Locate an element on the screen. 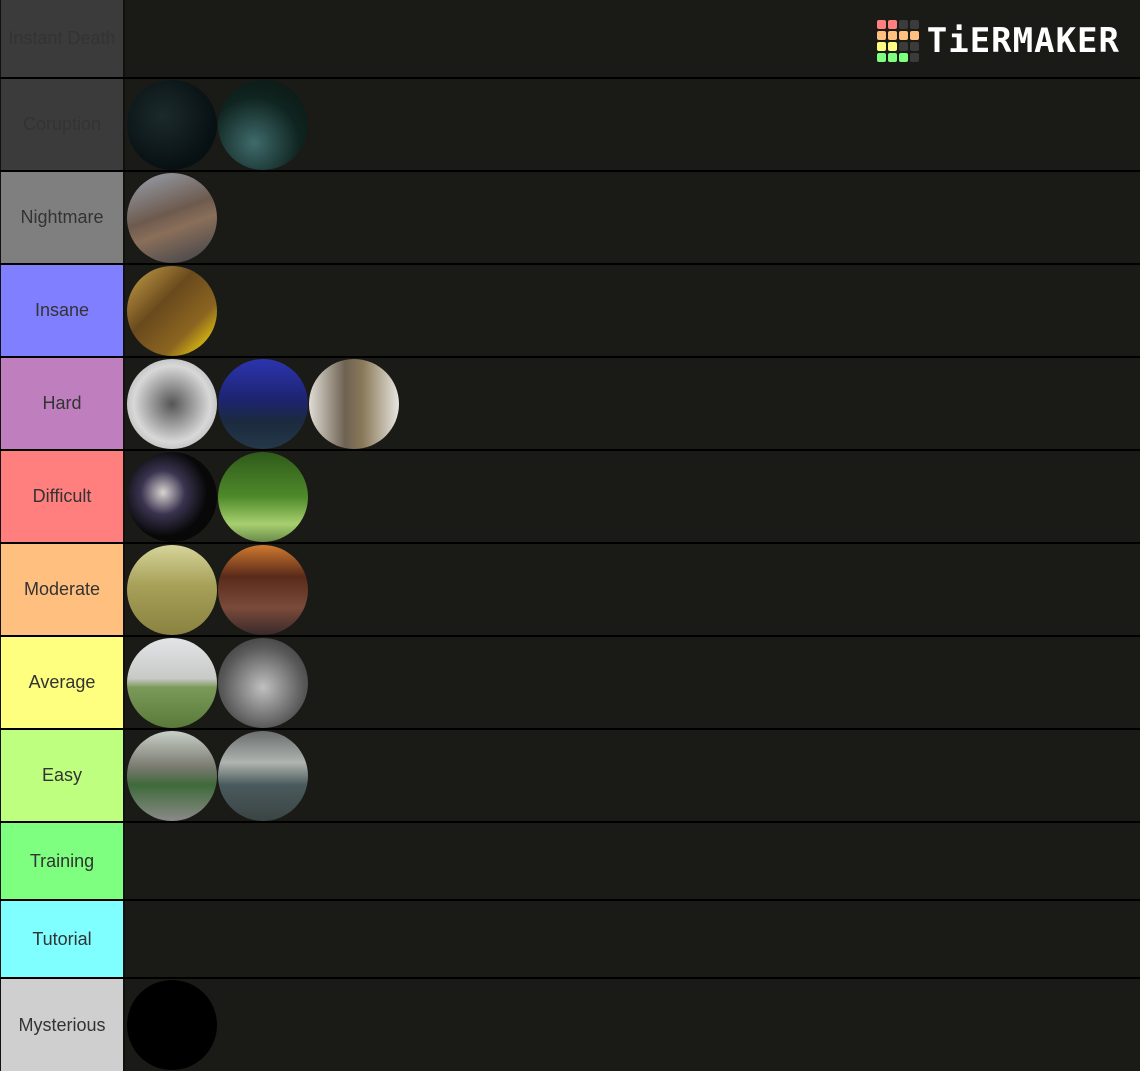 The image size is (1140, 1071). tier-label: Coruption is located at coordinates (61, 124).